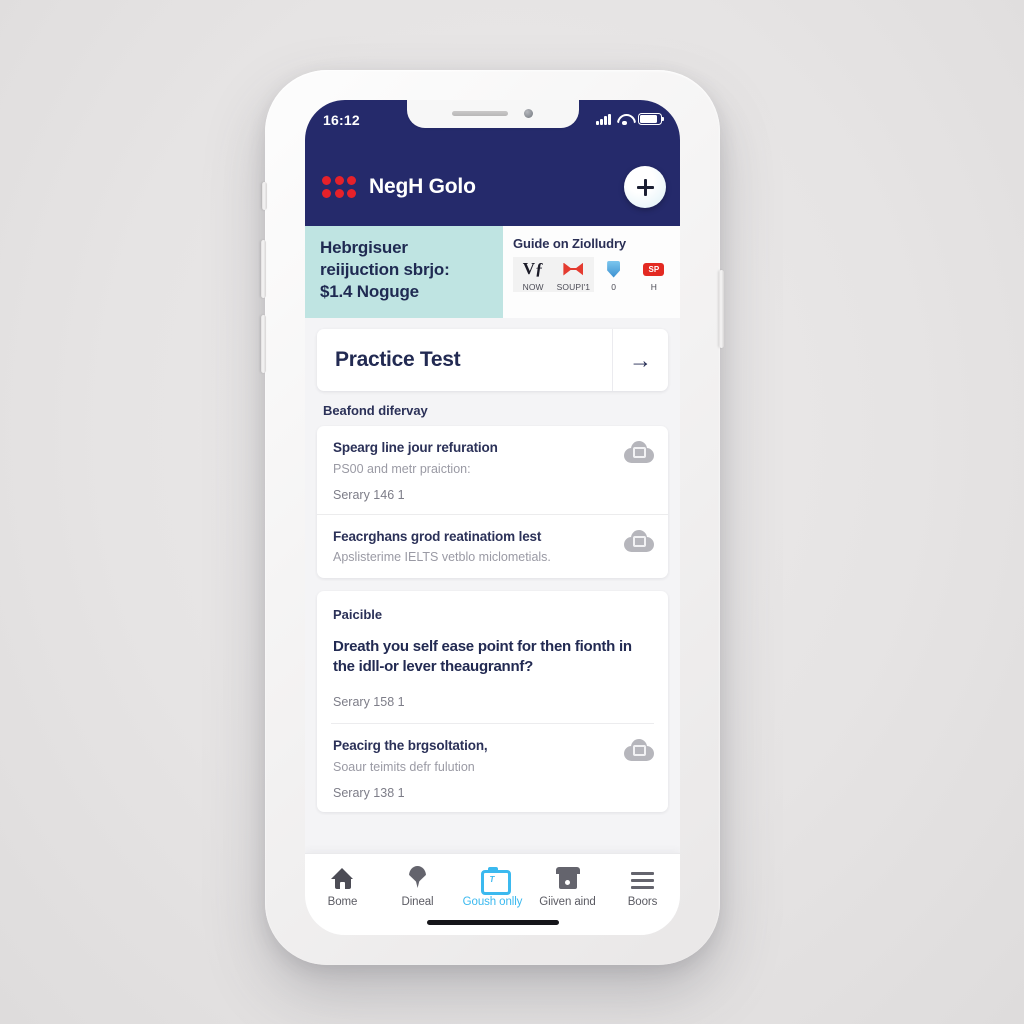 Image resolution: width=1024 pixels, height=1024 pixels. What do you see at coordinates (342, 902) in the screenshot?
I see `nav-item-label: Bome` at bounding box center [342, 902].